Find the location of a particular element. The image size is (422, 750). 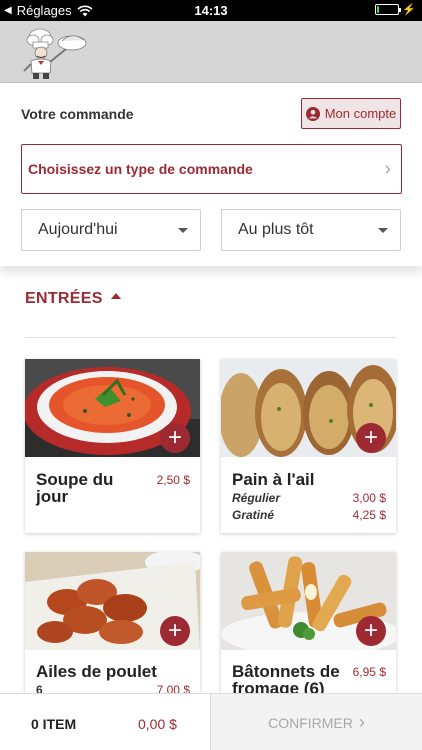

option-label: Régulier is located at coordinates (256, 498).